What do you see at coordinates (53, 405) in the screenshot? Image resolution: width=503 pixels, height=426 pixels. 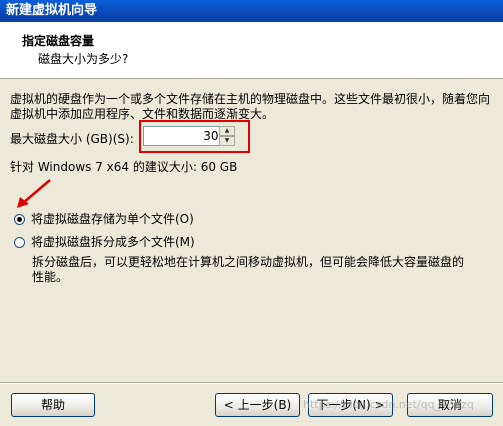 I see `help-button: 帮助` at bounding box center [53, 405].